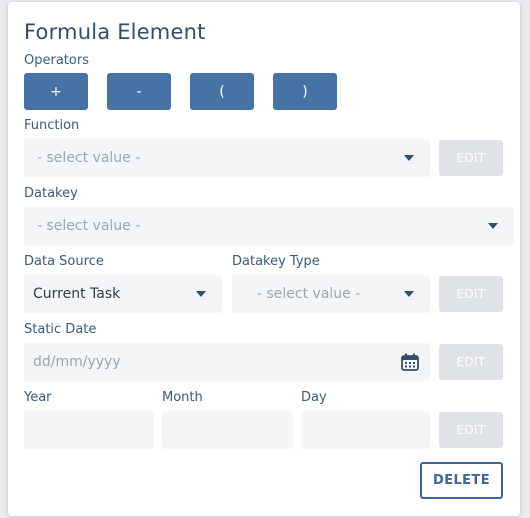 The height and width of the screenshot is (518, 530). Describe the element at coordinates (305, 91) in the screenshot. I see `operator-close-paren-button: )` at that location.